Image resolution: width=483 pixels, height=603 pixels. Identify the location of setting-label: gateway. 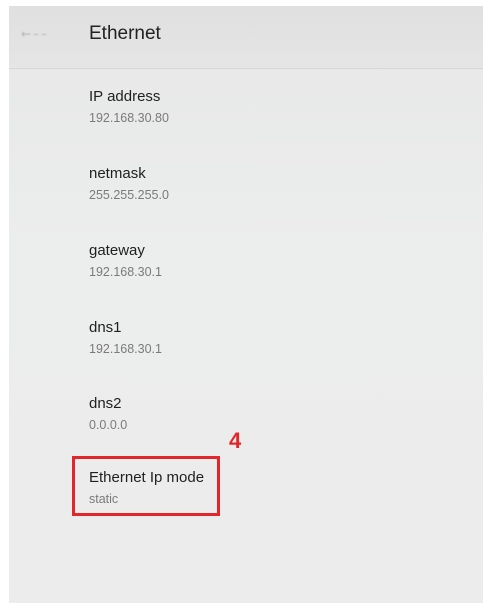
(117, 250).